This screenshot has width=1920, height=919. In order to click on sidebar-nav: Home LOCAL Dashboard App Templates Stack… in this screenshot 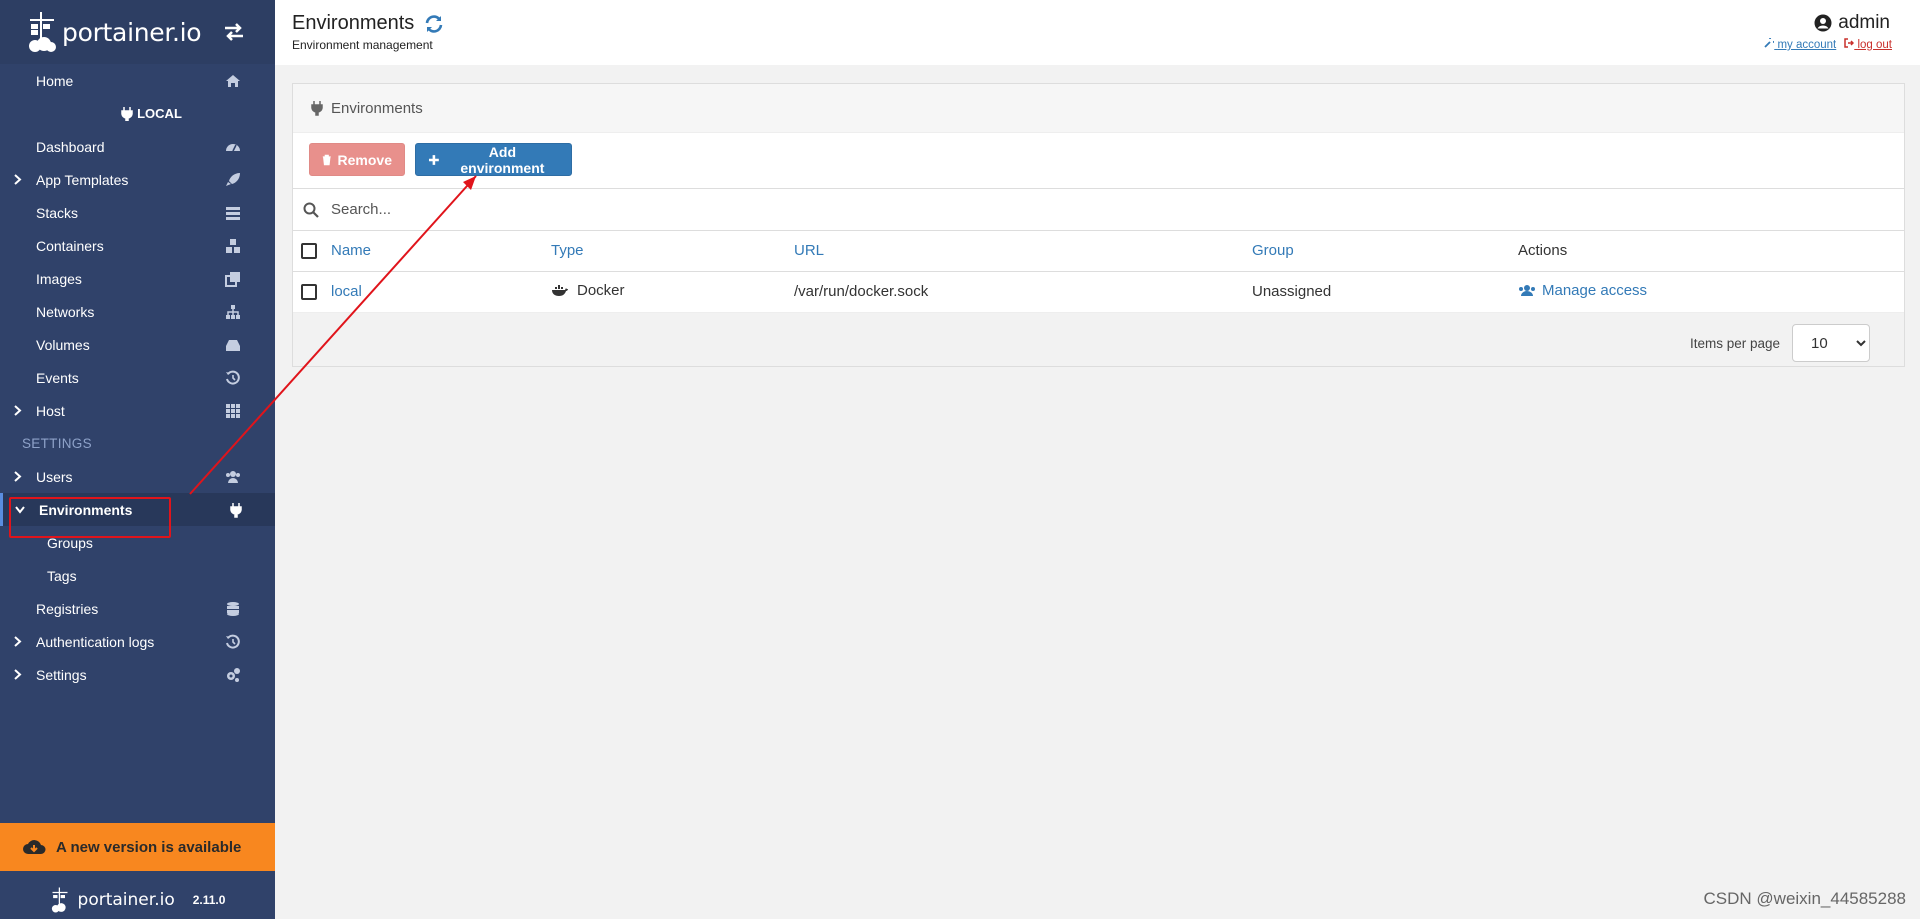, I will do `click(137, 377)`.